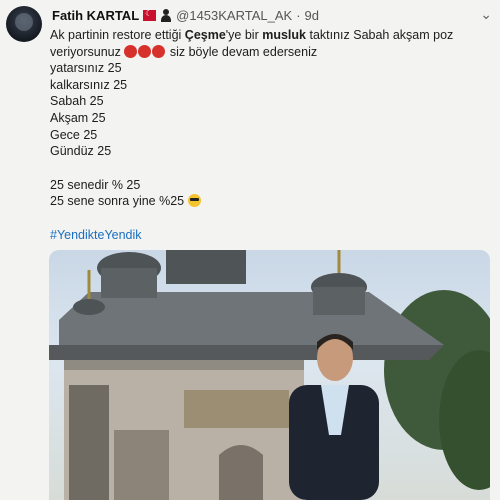 This screenshot has height=500, width=500. What do you see at coordinates (194, 201) in the screenshot?
I see `sunglasses-face-icon` at bounding box center [194, 201].